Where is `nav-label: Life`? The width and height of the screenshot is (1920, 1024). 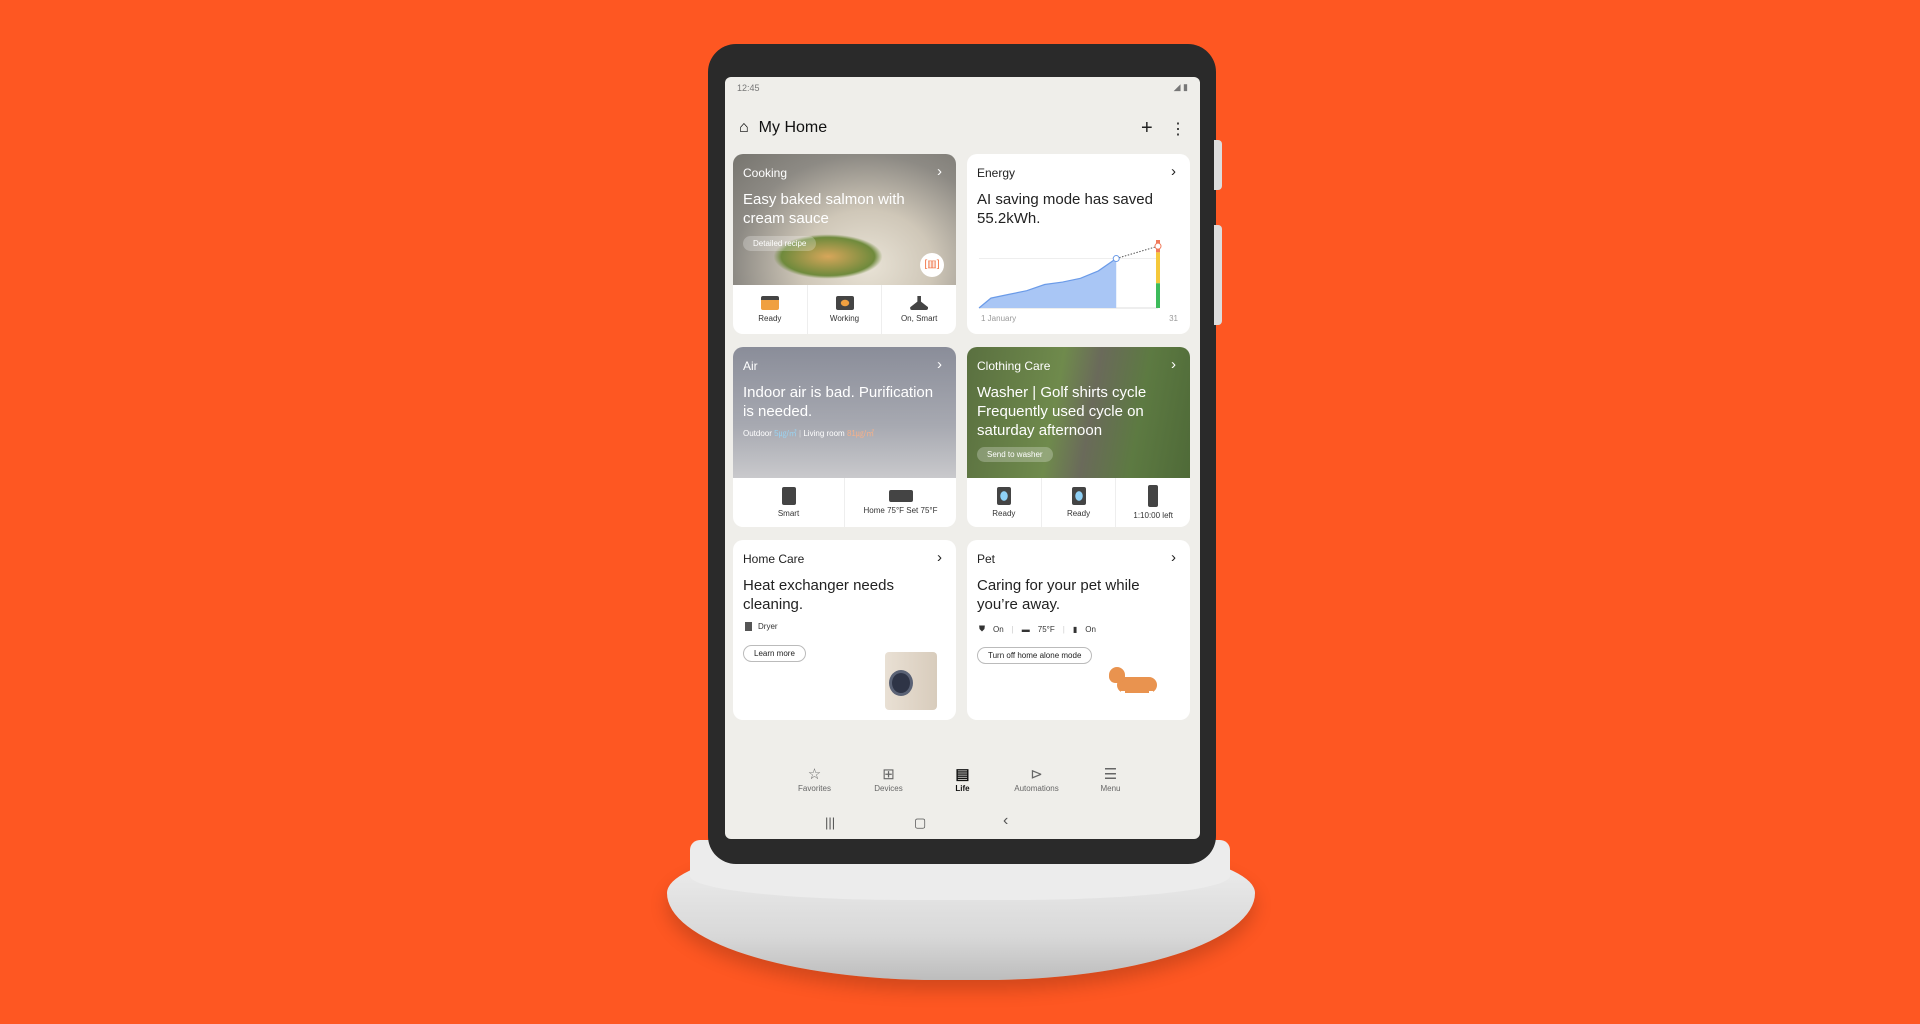 nav-label: Life is located at coordinates (962, 788).